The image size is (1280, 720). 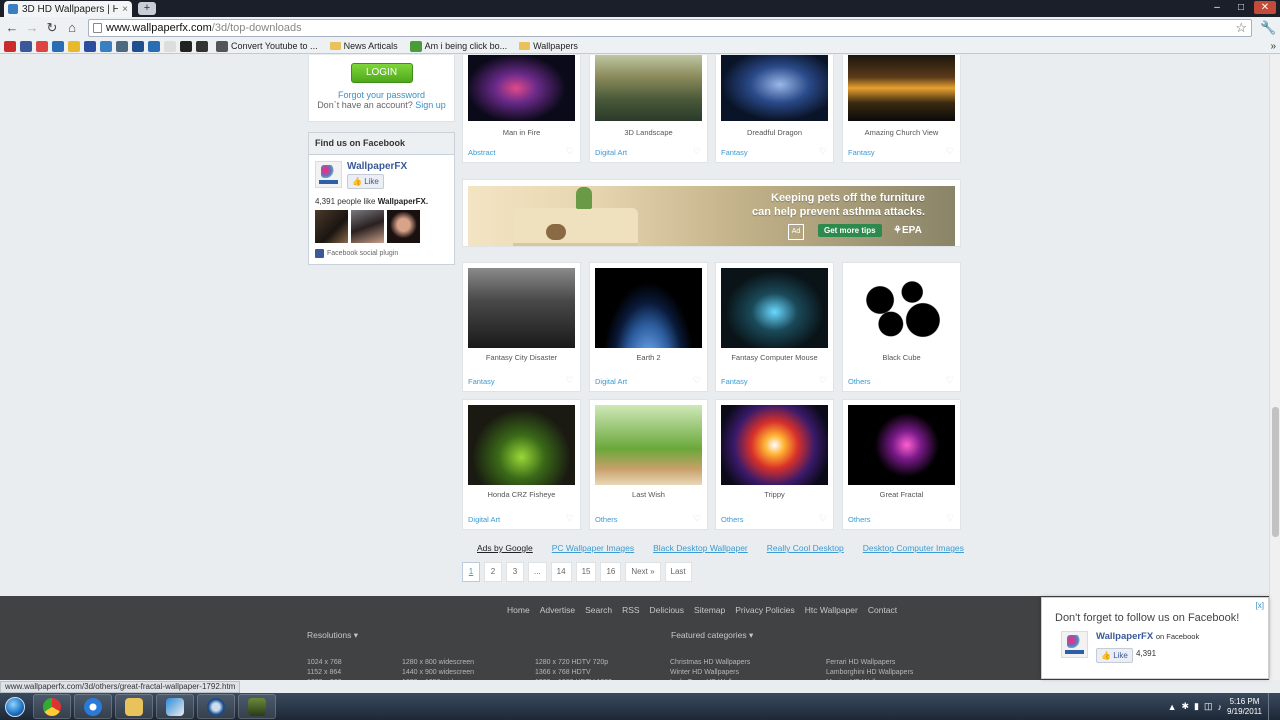 What do you see at coordinates (1241, 7) in the screenshot?
I see `maximize-button: □` at bounding box center [1241, 7].